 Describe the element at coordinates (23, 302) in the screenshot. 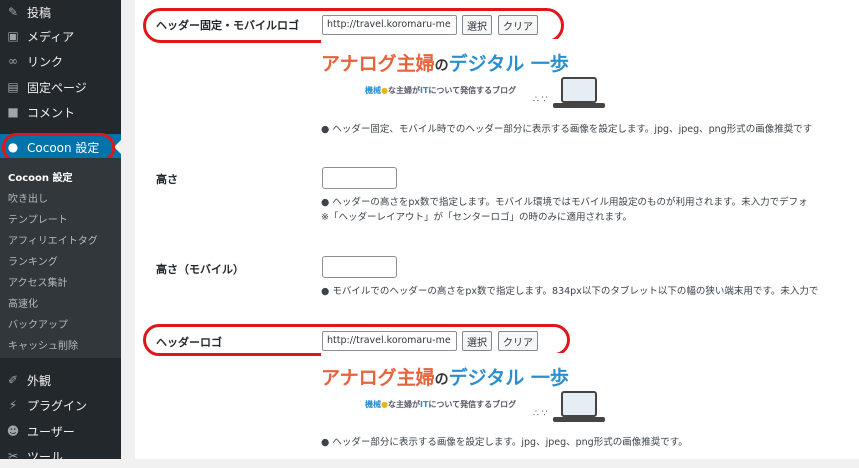

I see `submenu-item-speedup: 高速化` at that location.